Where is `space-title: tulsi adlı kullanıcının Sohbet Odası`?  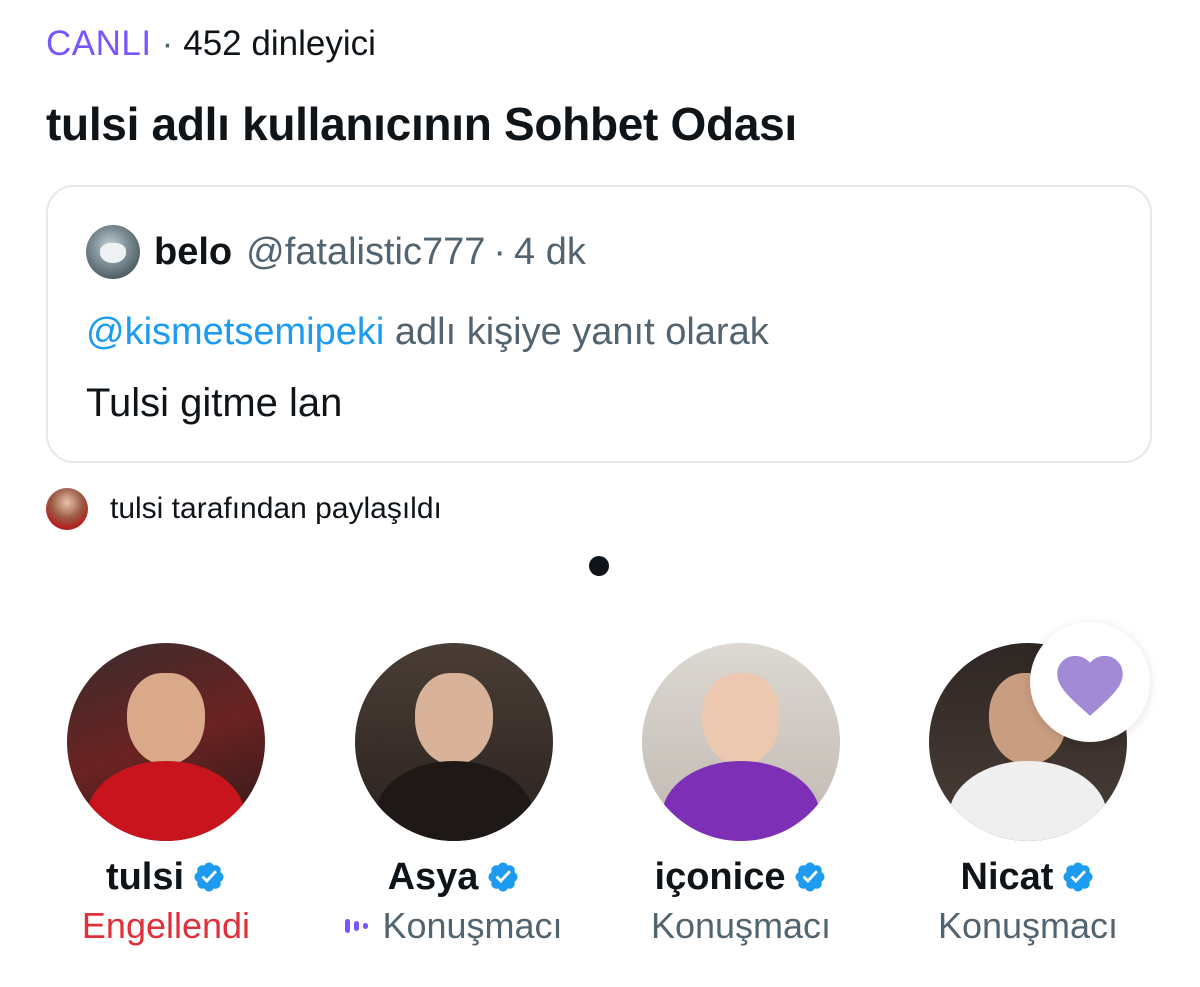 space-title: tulsi adlı kullanıcının Sohbet Odası is located at coordinates (421, 124).